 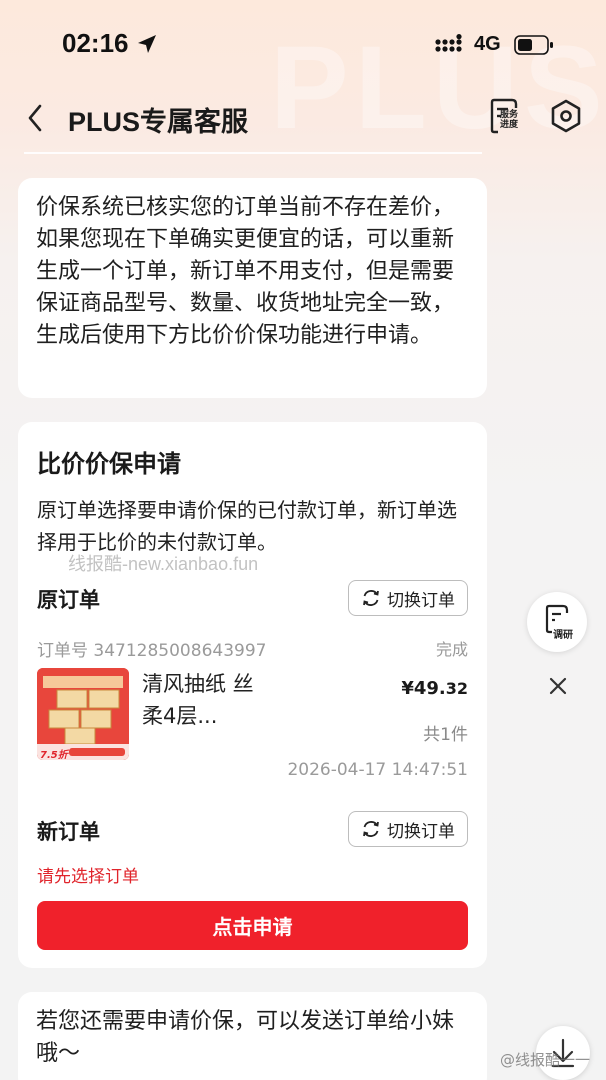 What do you see at coordinates (558, 686) in the screenshot?
I see `close-icon` at bounding box center [558, 686].